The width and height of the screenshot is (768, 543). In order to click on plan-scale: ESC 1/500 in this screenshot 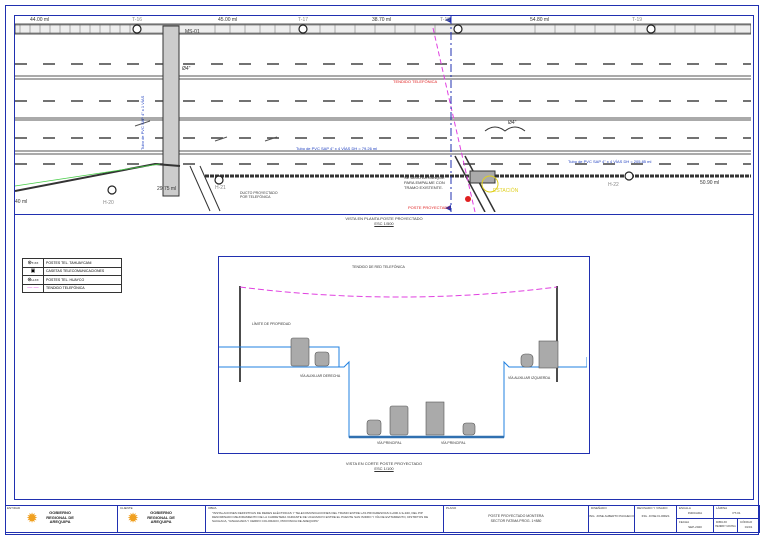, I will do `click(384, 223)`.